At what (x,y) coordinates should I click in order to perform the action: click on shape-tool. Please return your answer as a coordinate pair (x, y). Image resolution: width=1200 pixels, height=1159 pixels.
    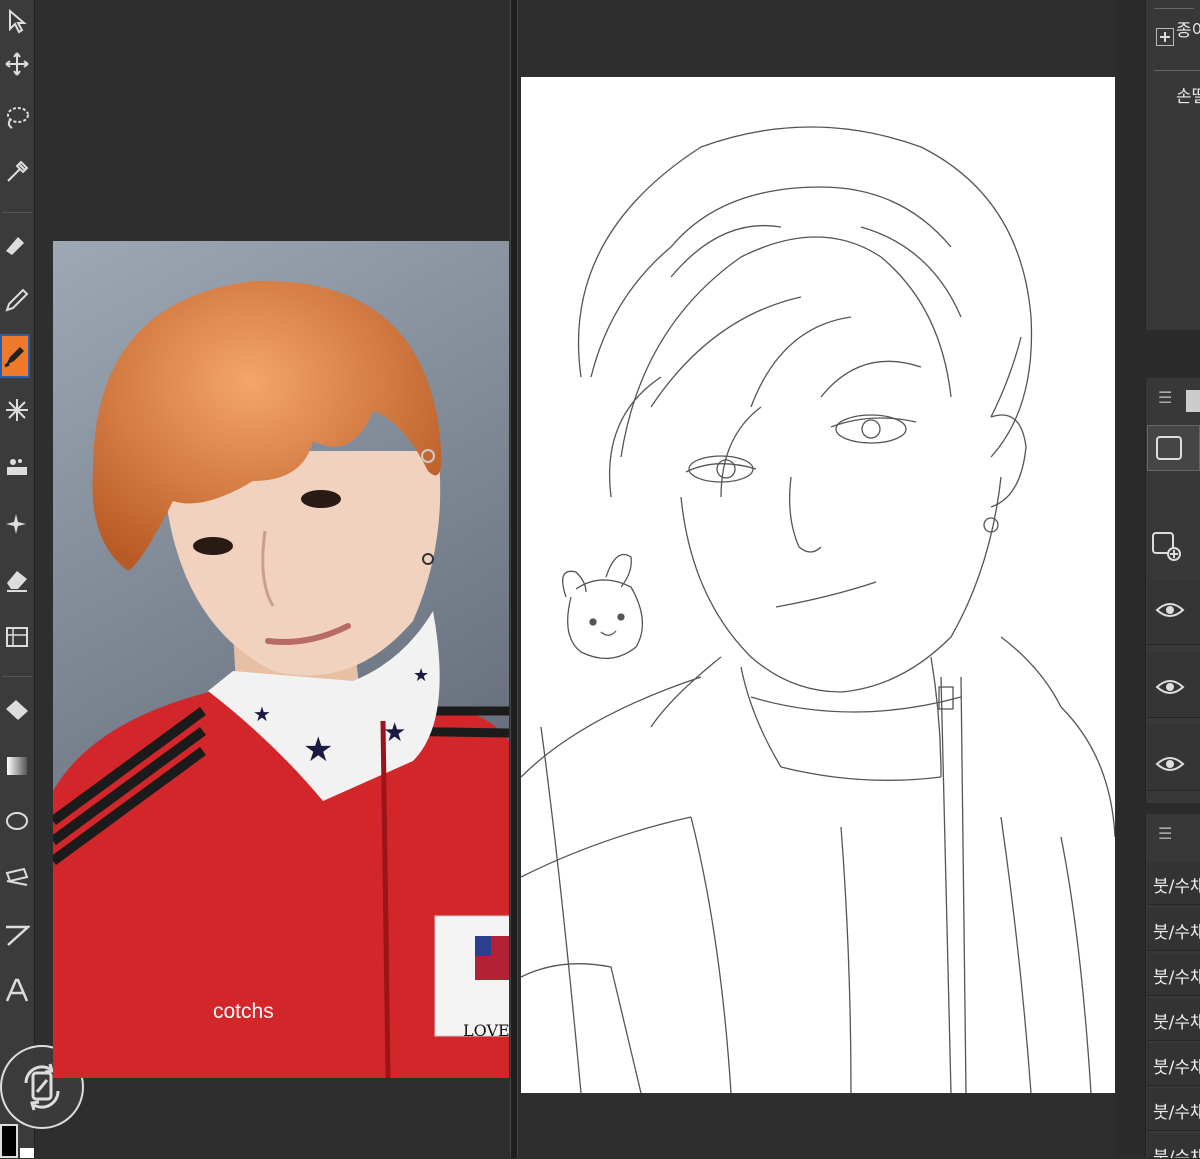
    Looking at the image, I should click on (17, 822).